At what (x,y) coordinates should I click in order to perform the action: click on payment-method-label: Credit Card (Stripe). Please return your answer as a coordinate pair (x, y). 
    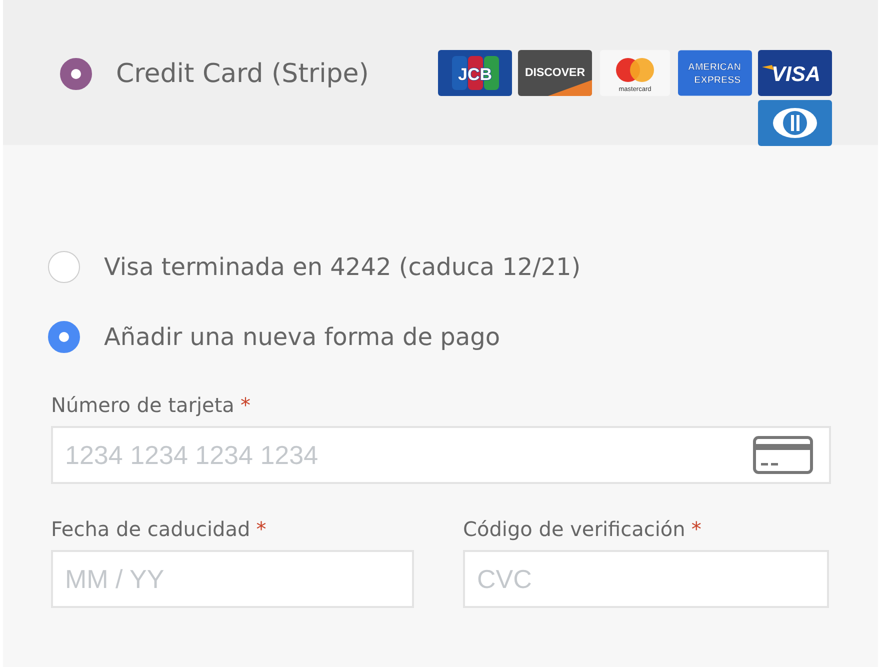
    Looking at the image, I should click on (242, 74).